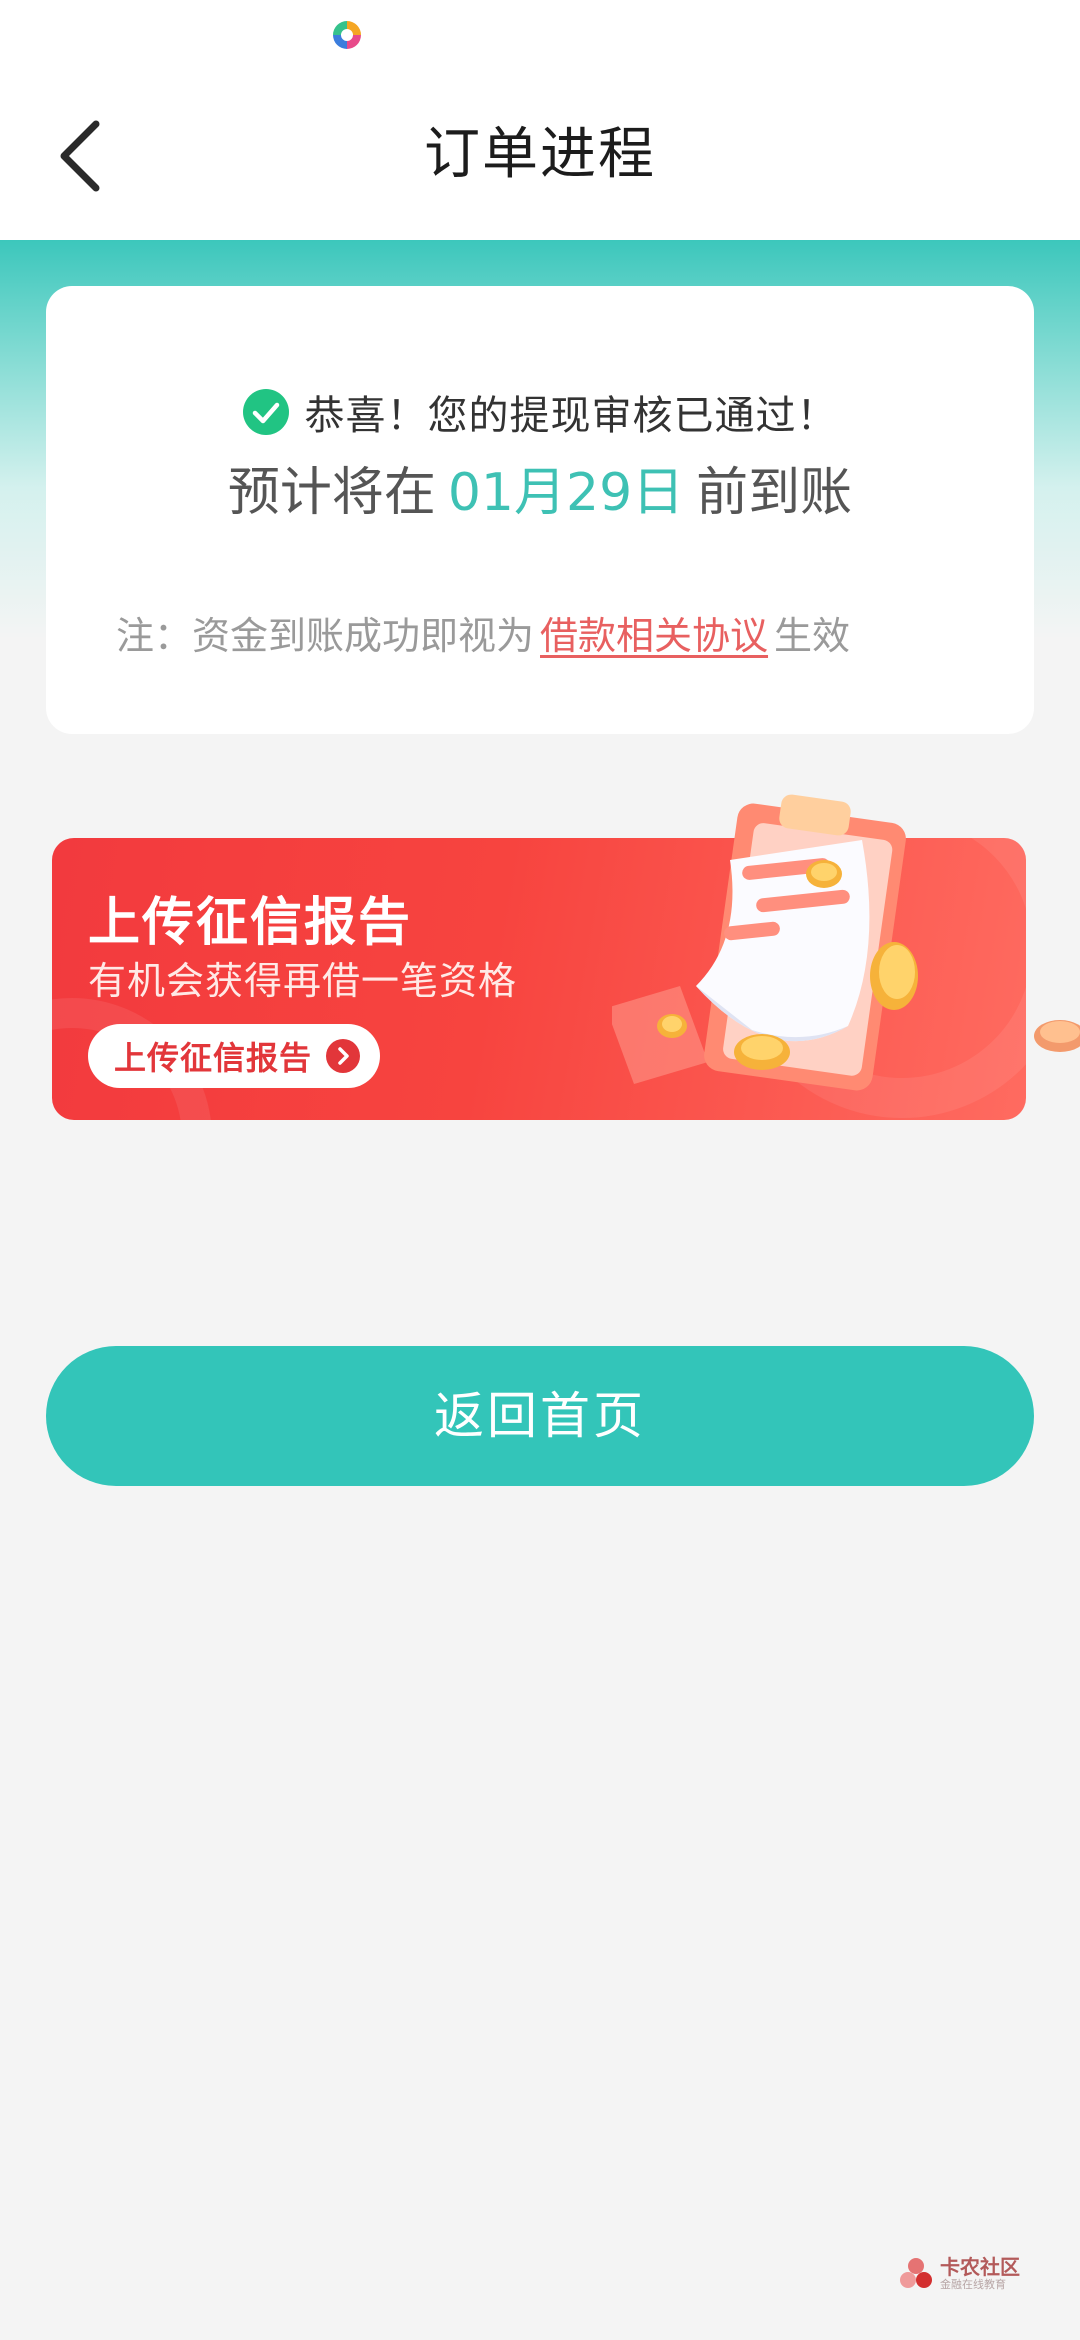  What do you see at coordinates (343, 1056) in the screenshot?
I see `chevron-right-circle-icon` at bounding box center [343, 1056].